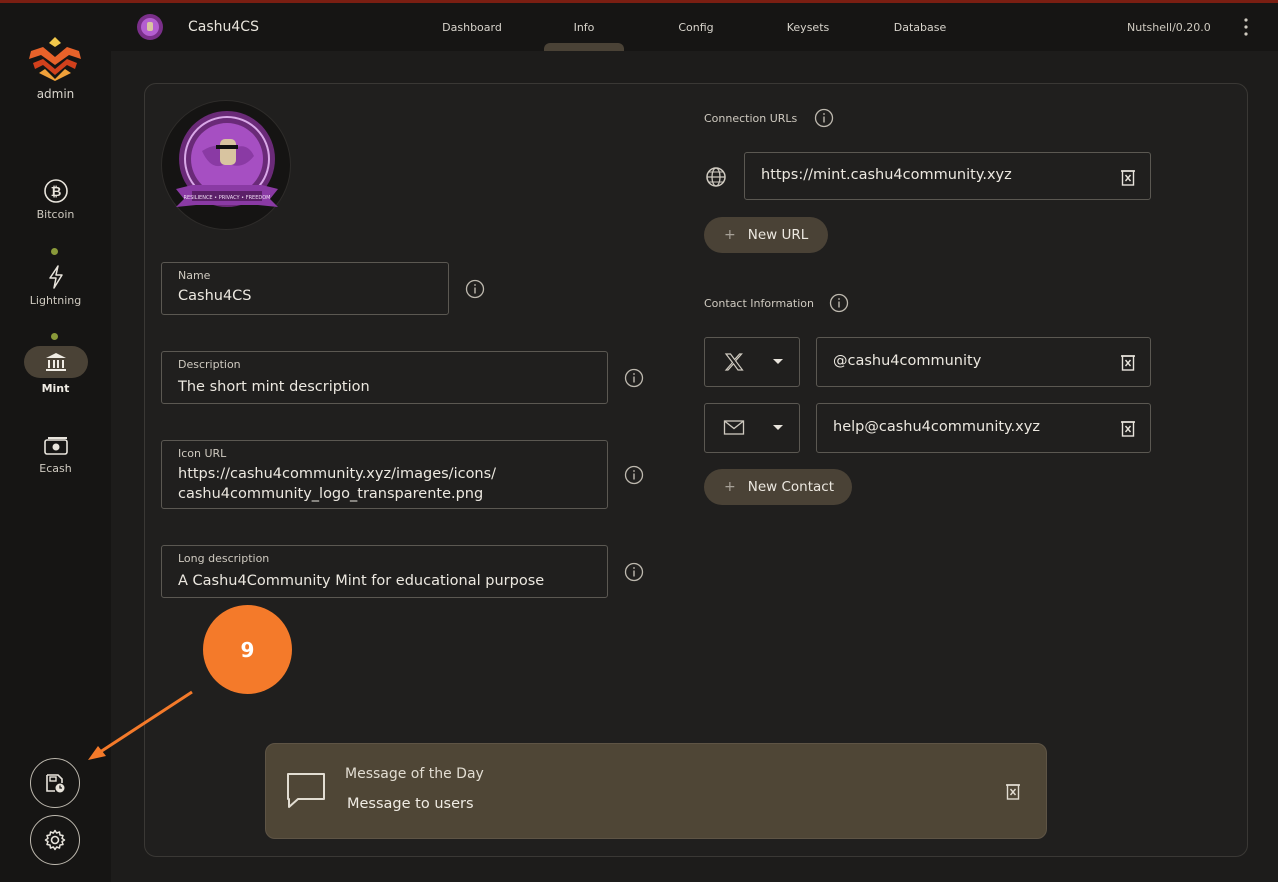 The width and height of the screenshot is (1278, 882). What do you see at coordinates (55, 300) in the screenshot?
I see `nav-label: Lightning` at bounding box center [55, 300].